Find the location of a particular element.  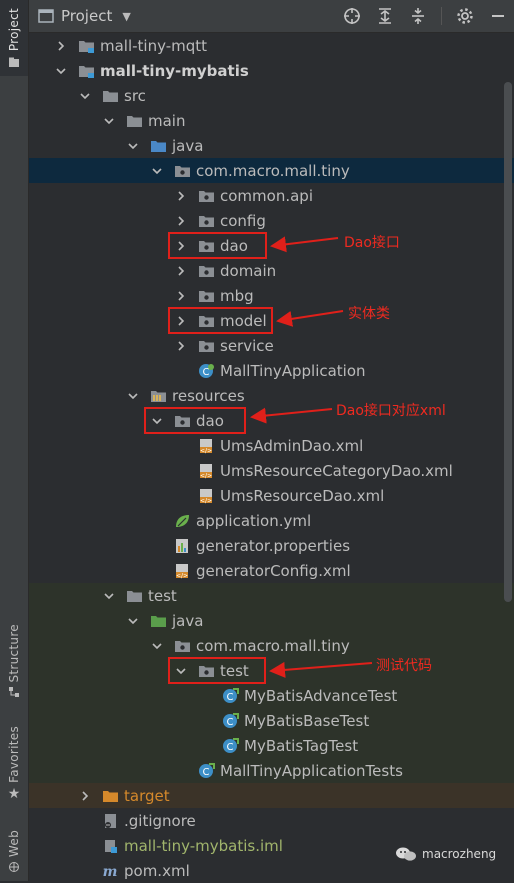

tree-row: C MallTinyApplication is located at coordinates (271, 370).